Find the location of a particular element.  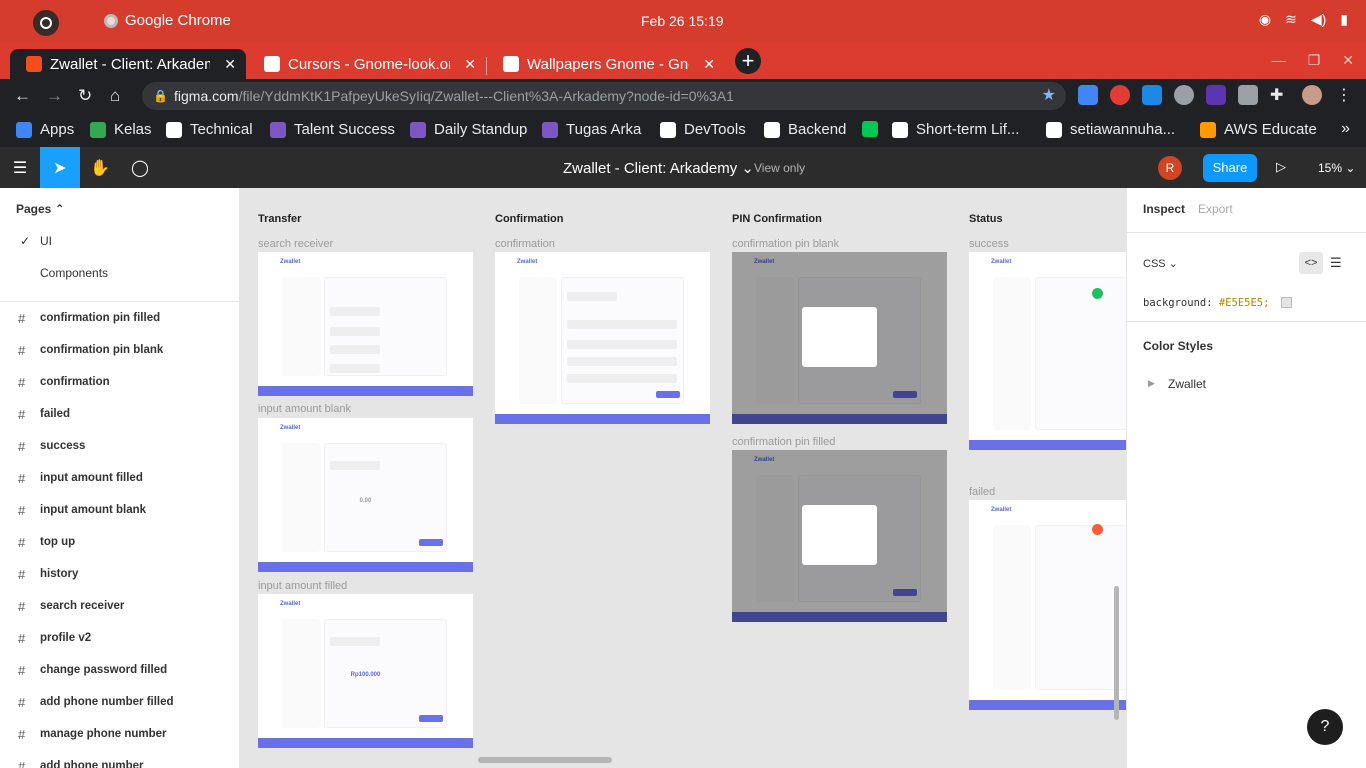

share-button: Share is located at coordinates (1230, 168).